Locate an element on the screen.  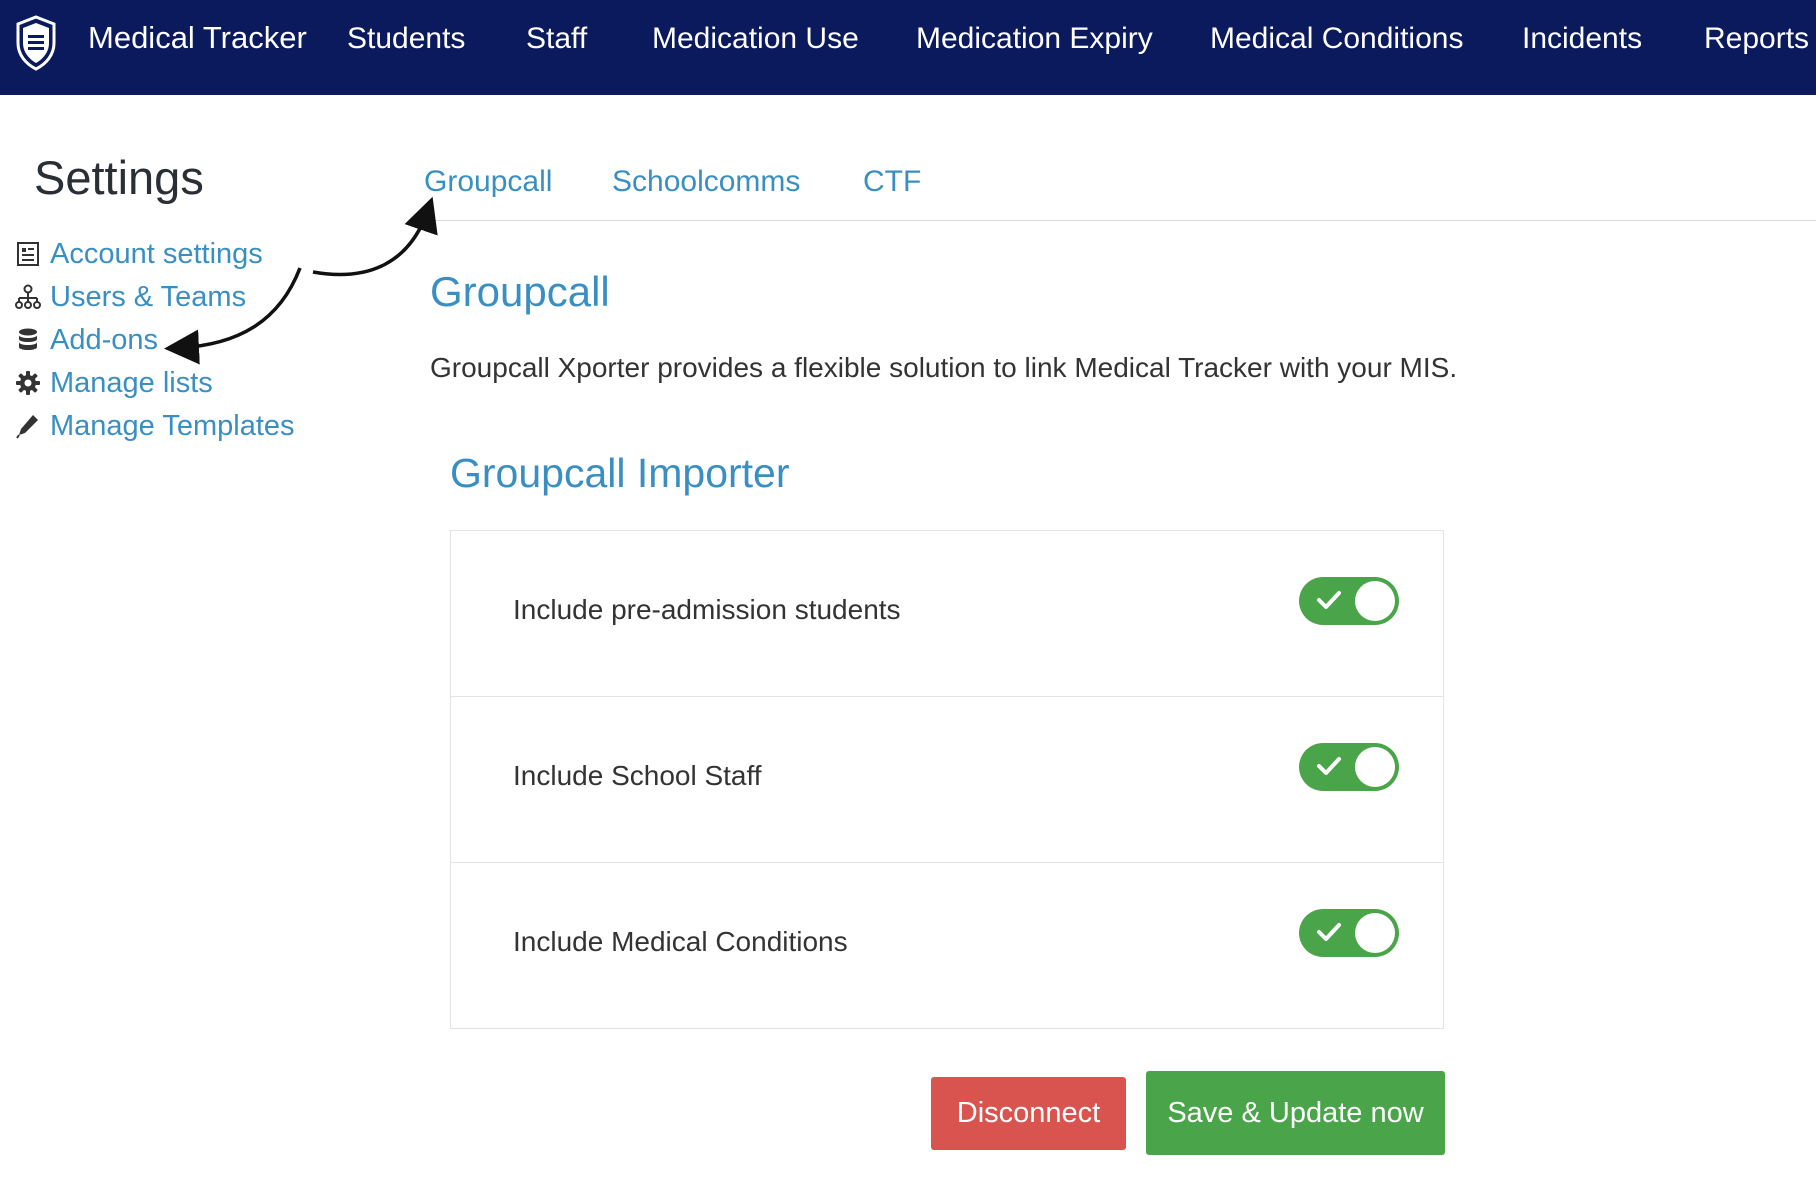
nav-students: Students is located at coordinates (406, 39).